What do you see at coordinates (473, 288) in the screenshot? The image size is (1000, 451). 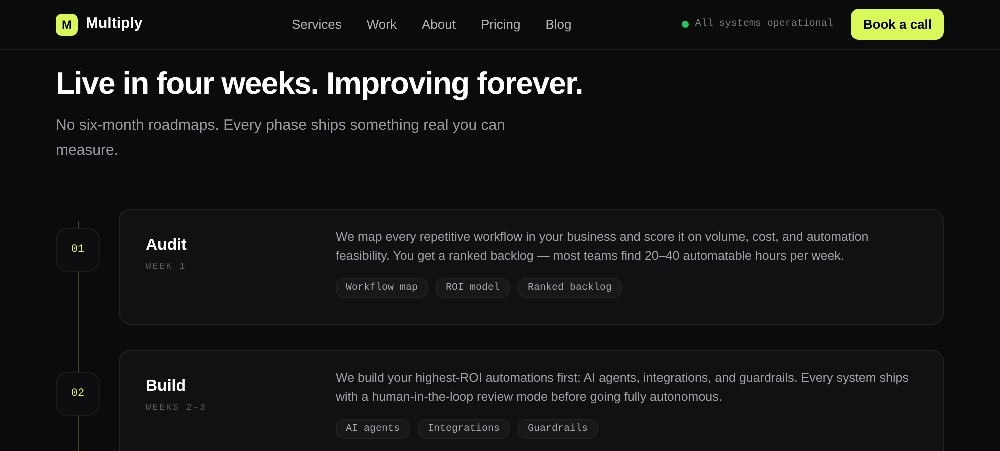 I see `phase-tag: ROI model` at bounding box center [473, 288].